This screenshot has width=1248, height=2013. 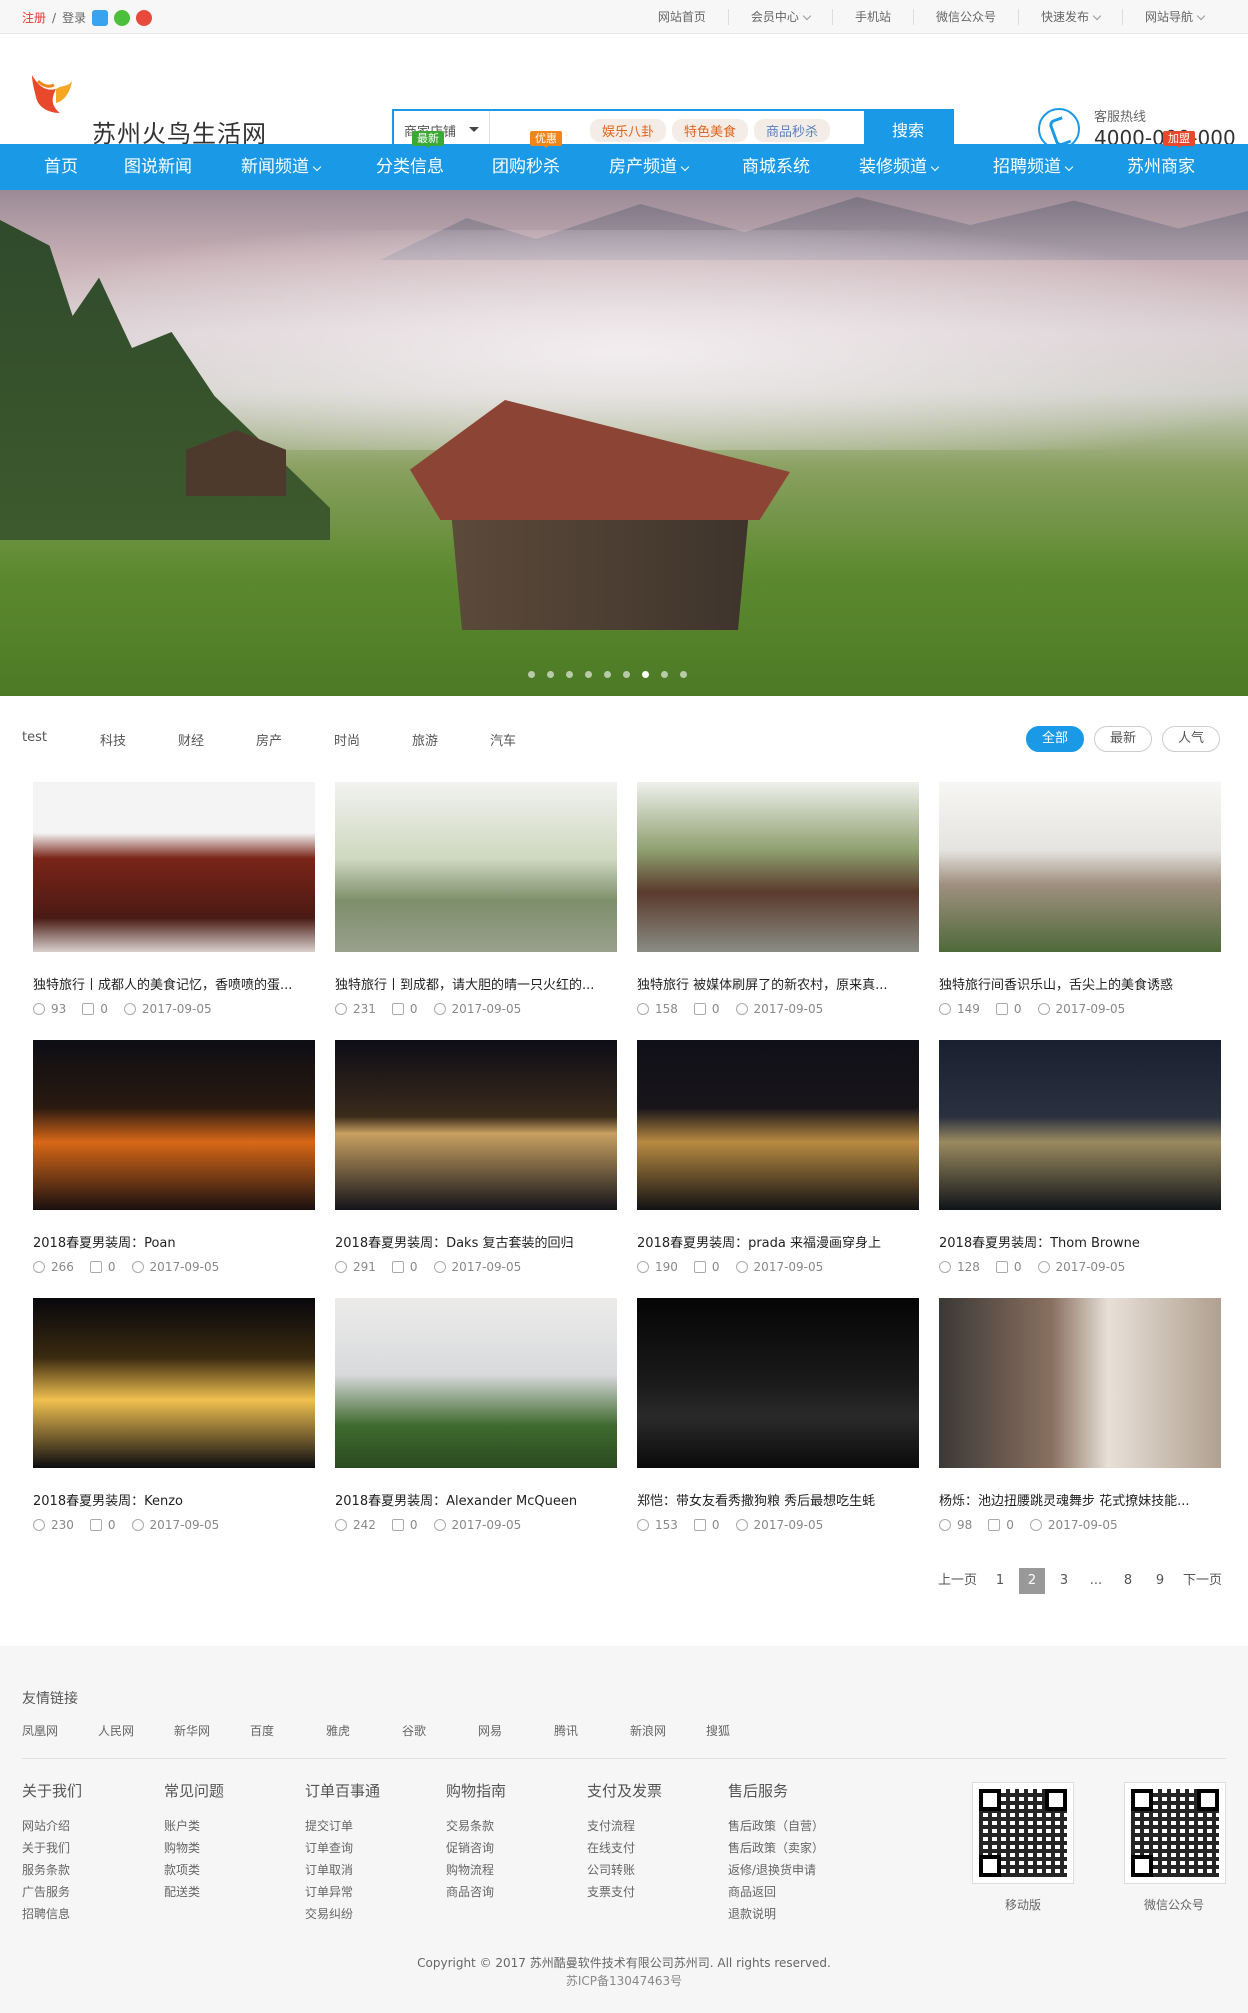 I want to click on search-button: 搜索, so click(x=908, y=129).